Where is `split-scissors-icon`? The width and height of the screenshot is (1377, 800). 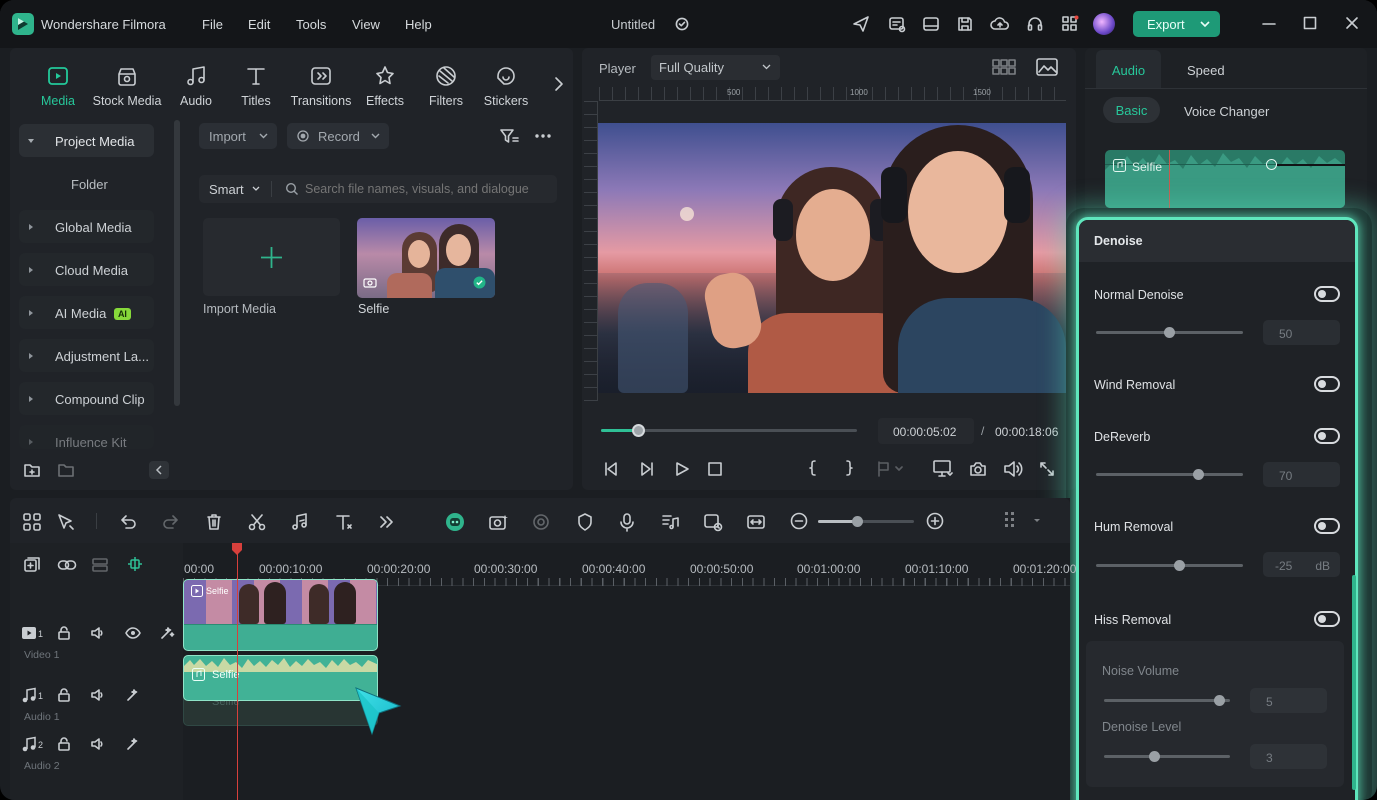
split-scissors-icon is located at coordinates (257, 522).